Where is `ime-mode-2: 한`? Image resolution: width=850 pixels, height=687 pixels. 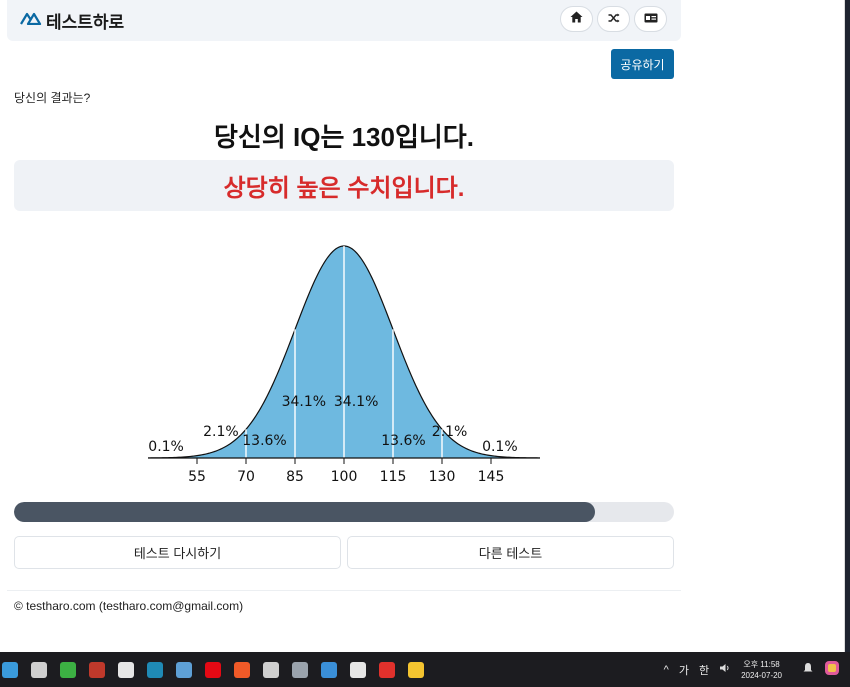 ime-mode-2: 한 is located at coordinates (704, 670).